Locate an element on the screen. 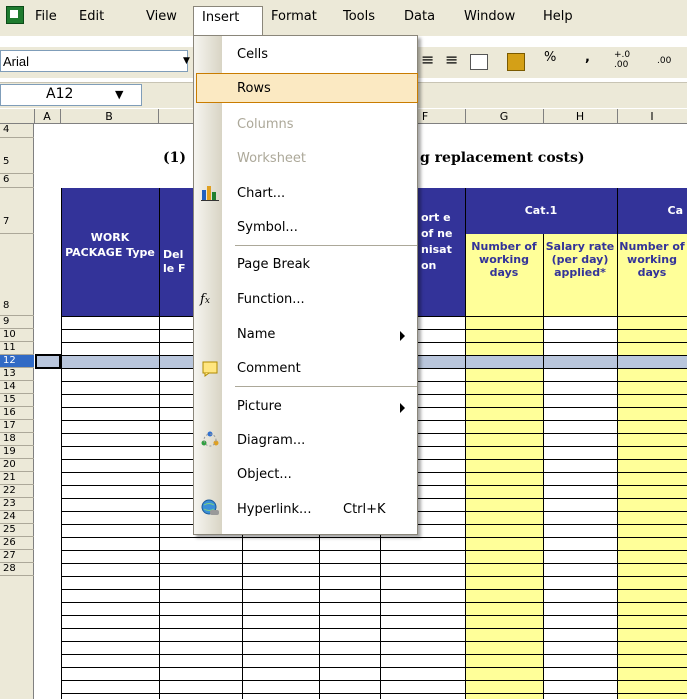  row-header: 8 is located at coordinates (17, 275).